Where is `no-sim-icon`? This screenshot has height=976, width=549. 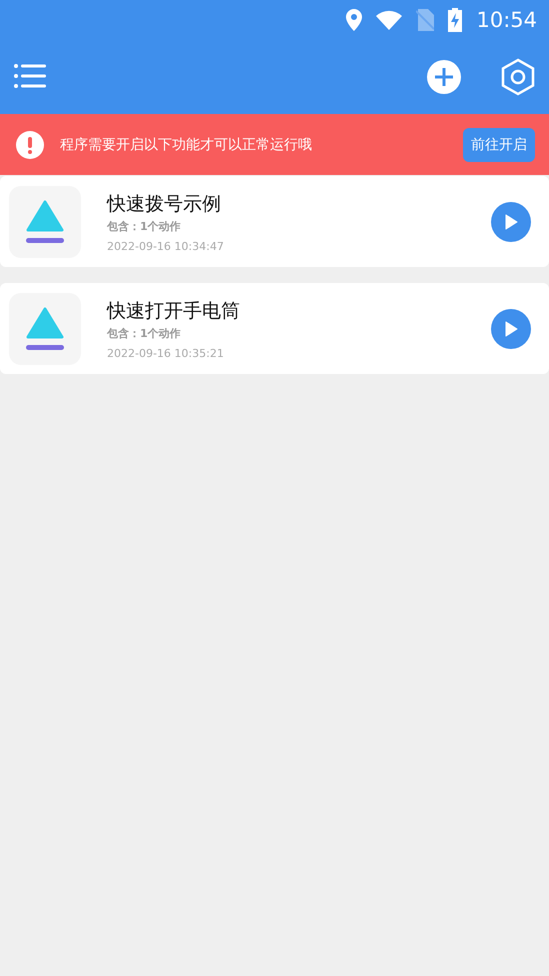 no-sim-icon is located at coordinates (425, 20).